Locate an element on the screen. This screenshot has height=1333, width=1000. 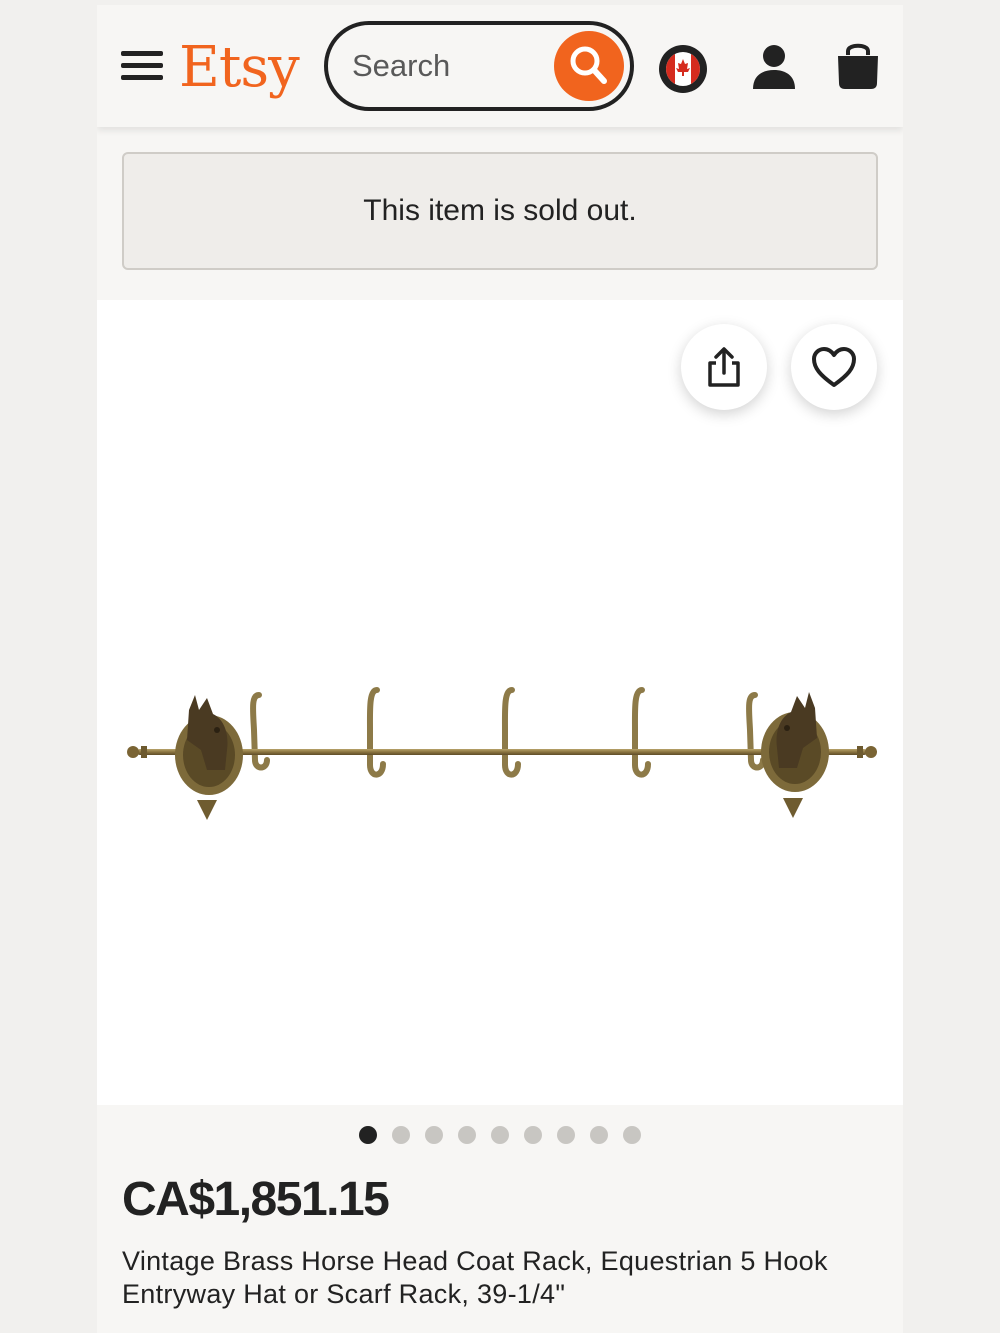
sold-out-text: This item is sold out. is located at coordinates (500, 210).